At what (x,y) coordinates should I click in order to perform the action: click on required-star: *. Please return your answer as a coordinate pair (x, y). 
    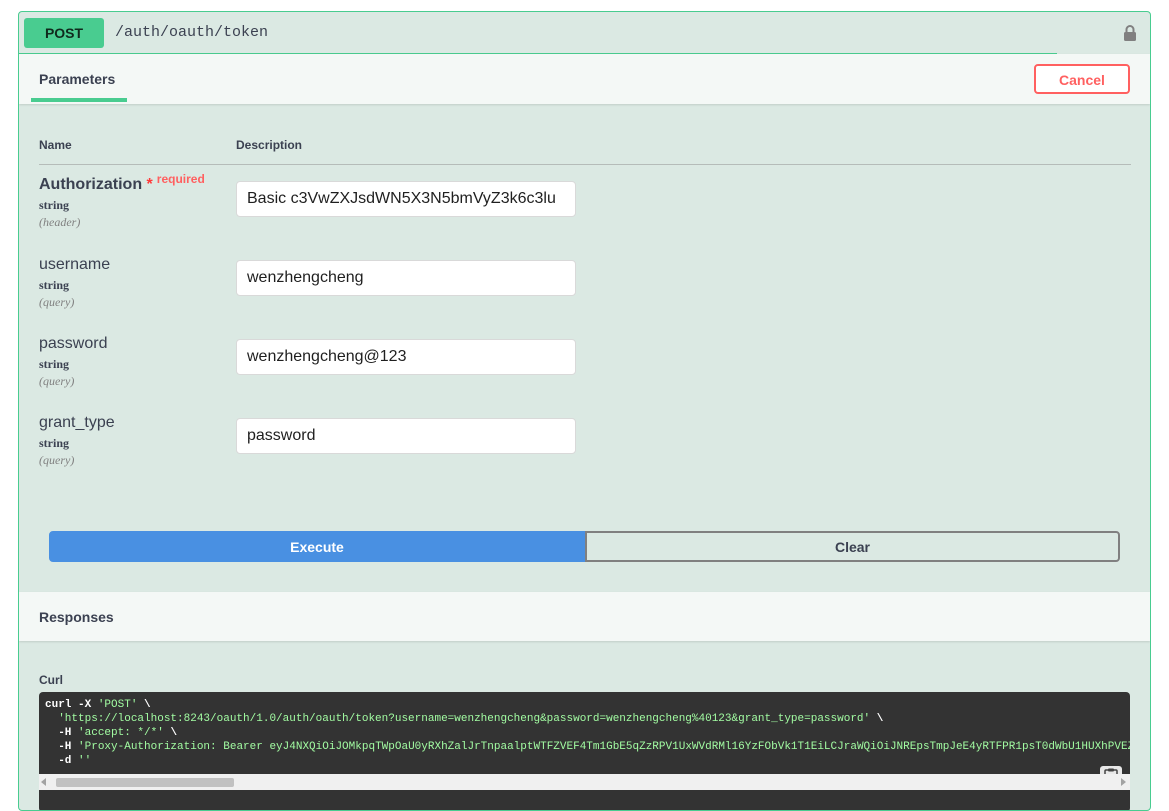
    Looking at the image, I should click on (149, 184).